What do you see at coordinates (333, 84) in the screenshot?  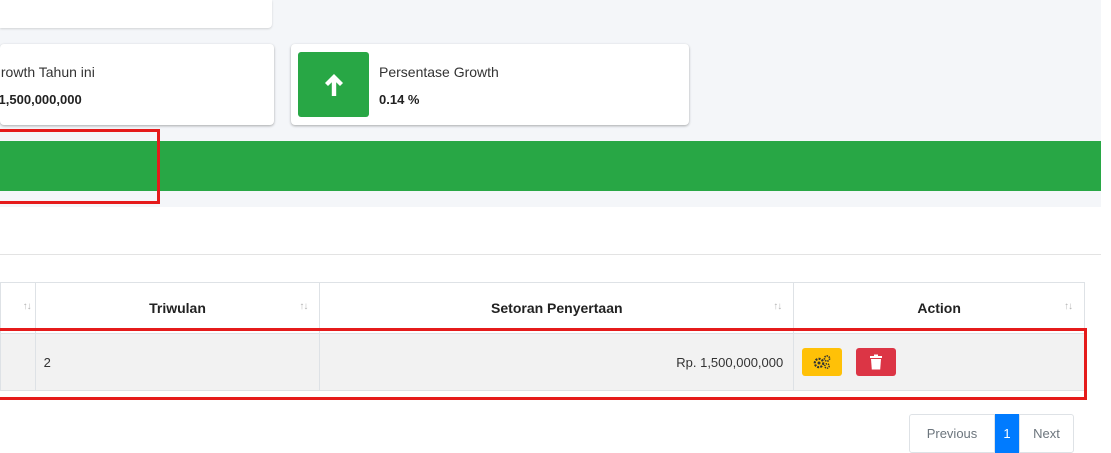 I see `arrow-up-icon` at bounding box center [333, 84].